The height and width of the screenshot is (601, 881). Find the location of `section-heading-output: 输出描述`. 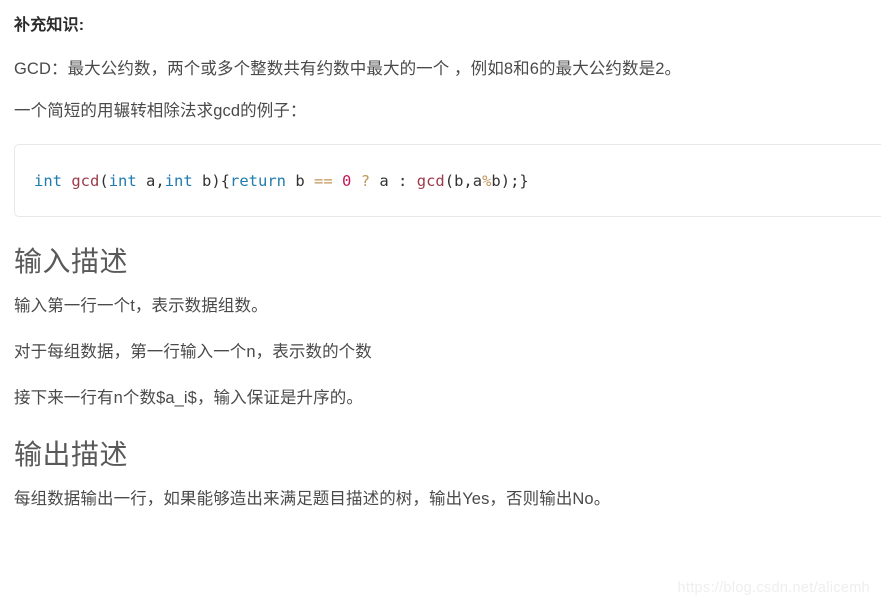

section-heading-output: 输出描述 is located at coordinates (71, 454).